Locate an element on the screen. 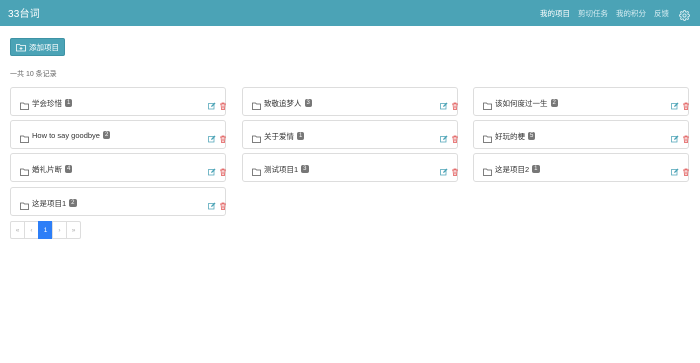 This screenshot has width=700, height=363. project-card: 这是项目2 1 is located at coordinates (581, 167).